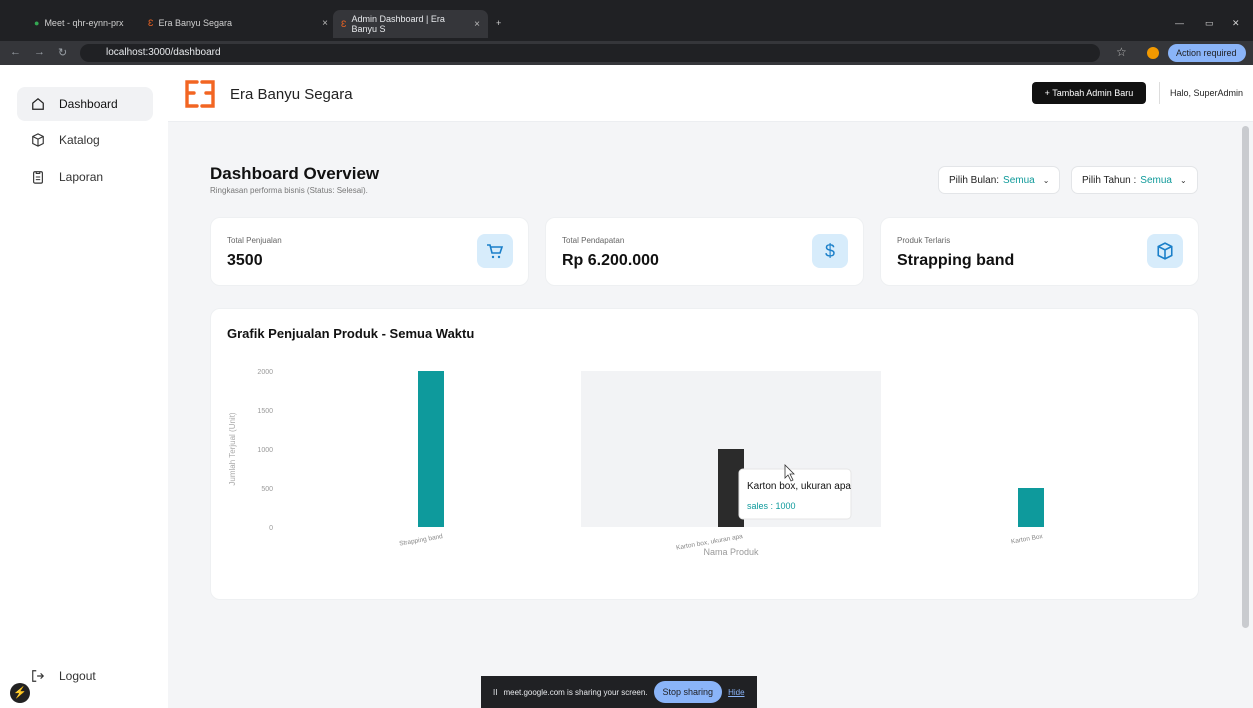  Describe the element at coordinates (795, 494) in the screenshot. I see `tooltip-box` at that location.